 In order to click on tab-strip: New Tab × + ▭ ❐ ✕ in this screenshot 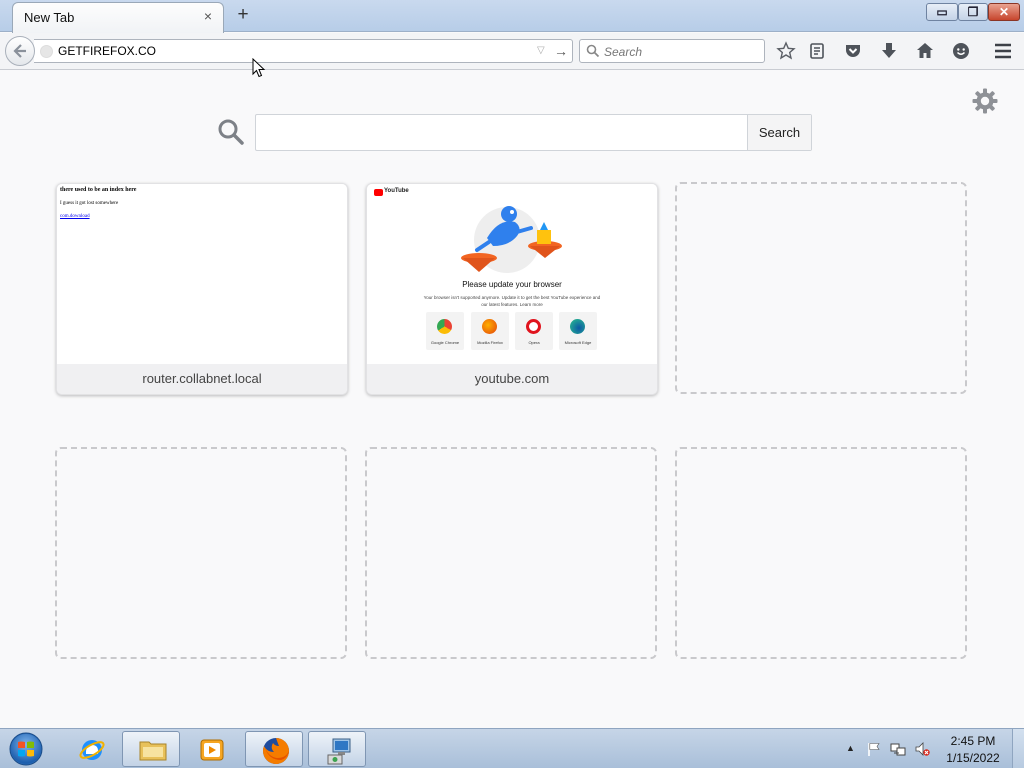, I will do `click(512, 16)`.